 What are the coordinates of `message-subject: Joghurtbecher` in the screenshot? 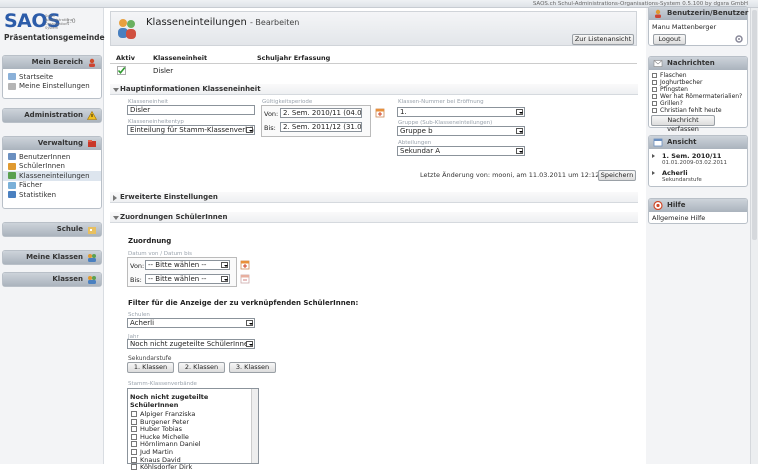 It's located at (681, 82).